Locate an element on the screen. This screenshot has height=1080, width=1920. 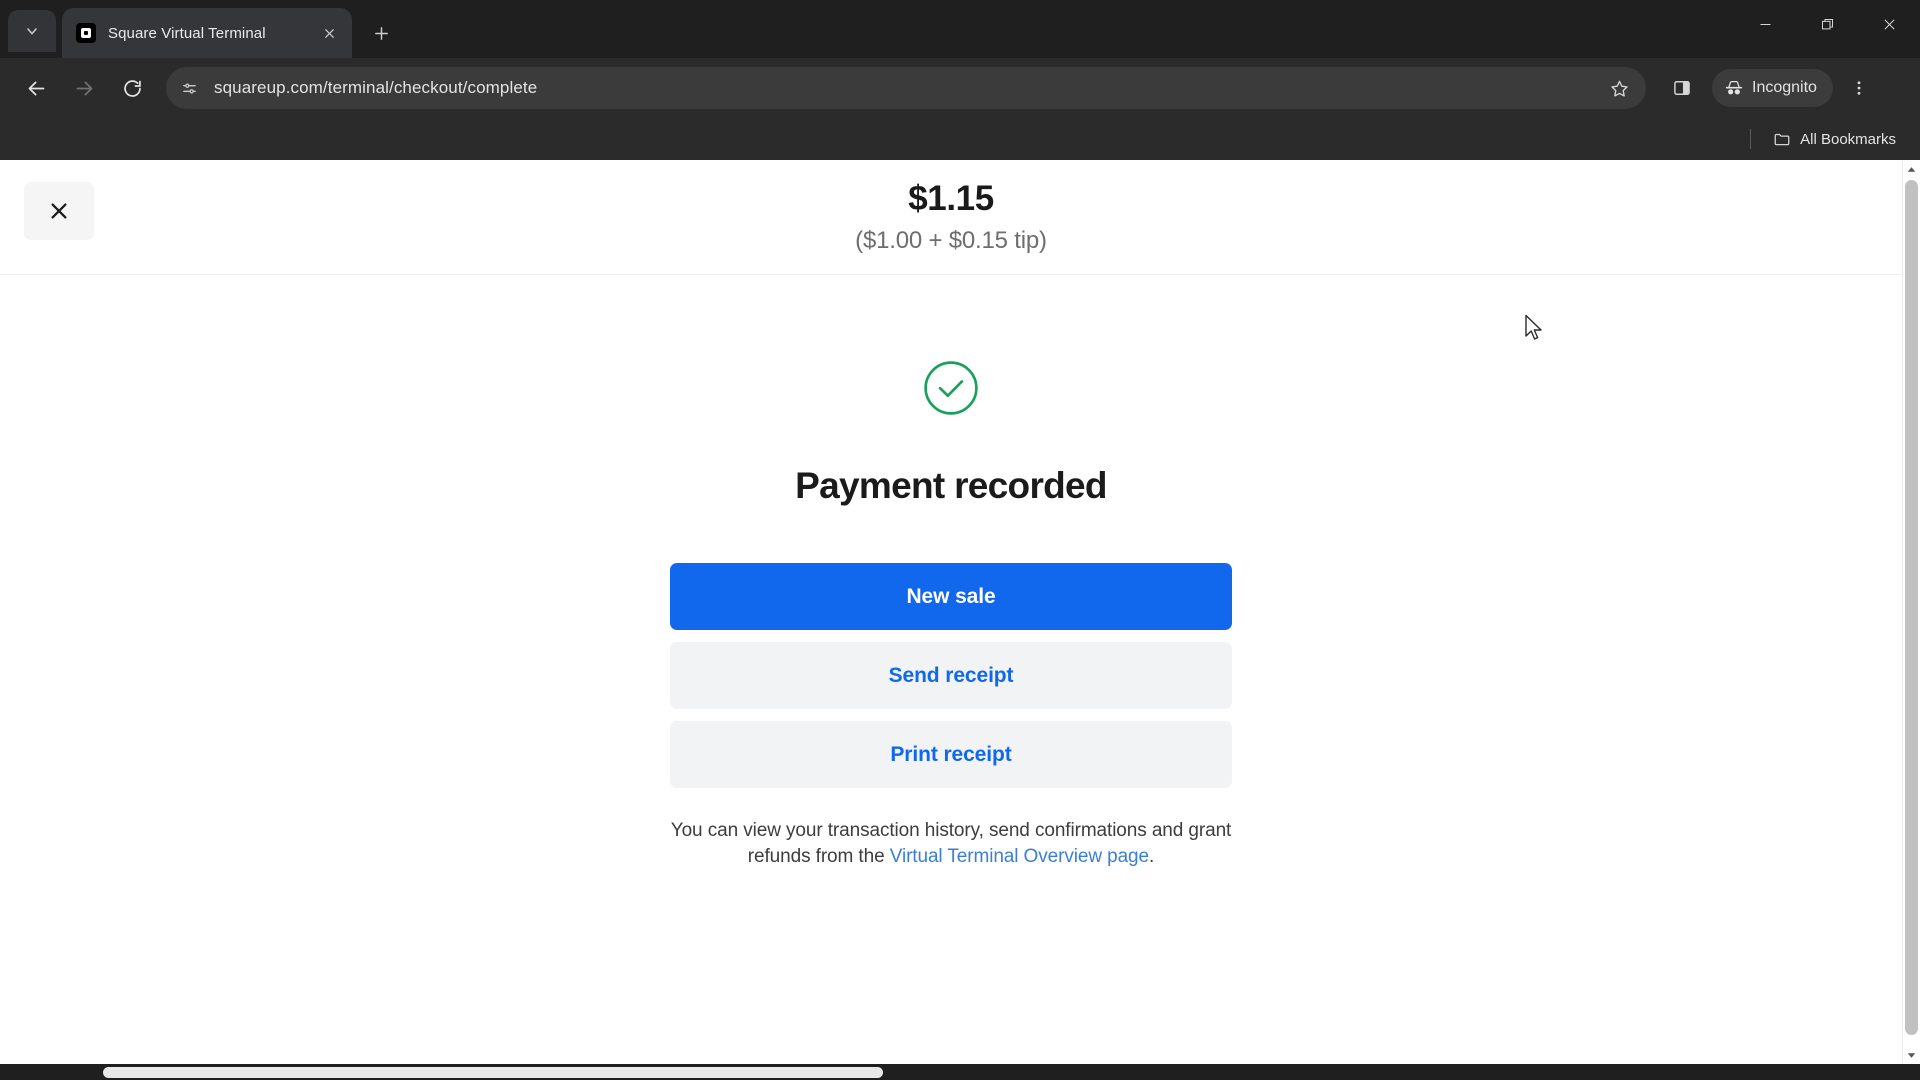
url-text: squareup.com/terminal/checkout/complete is located at coordinates (904, 88).